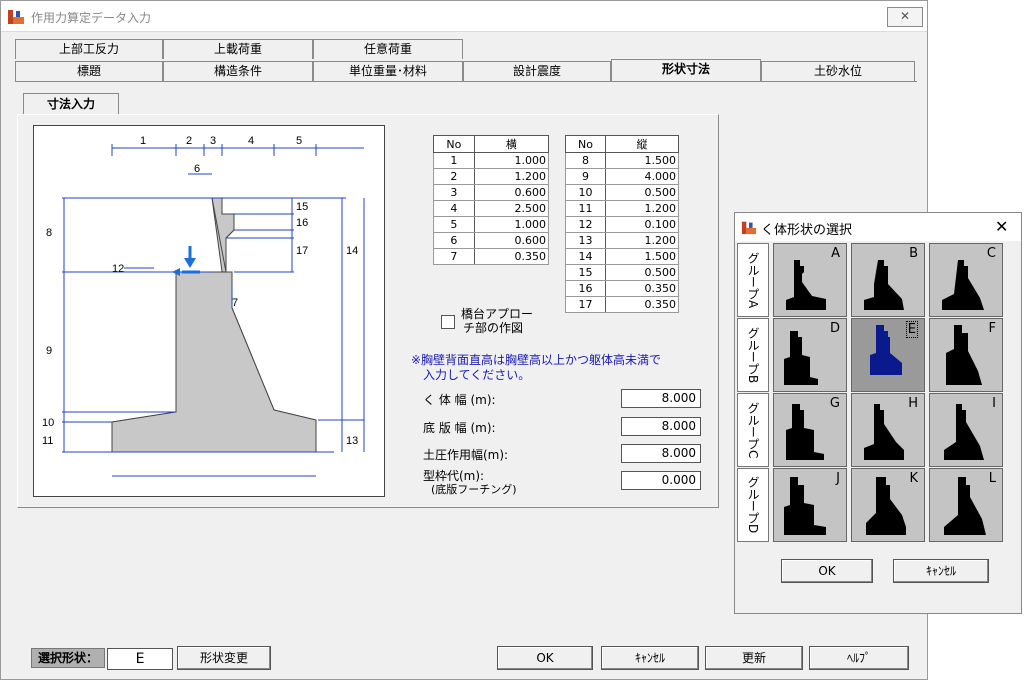 The image size is (1024, 682). Describe the element at coordinates (642, 176) in the screenshot. I see `tate-value-input: 4.000` at that location.